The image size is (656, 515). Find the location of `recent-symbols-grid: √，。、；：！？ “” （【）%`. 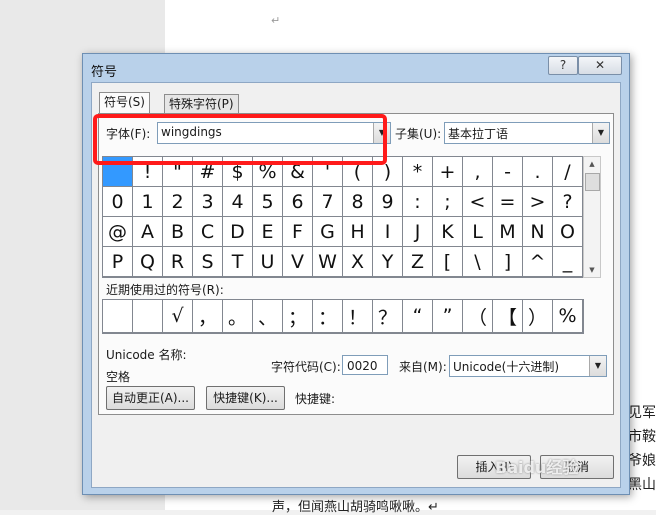

recent-symbols-grid: √，。、；：！？ “” （【）% is located at coordinates (343, 316).